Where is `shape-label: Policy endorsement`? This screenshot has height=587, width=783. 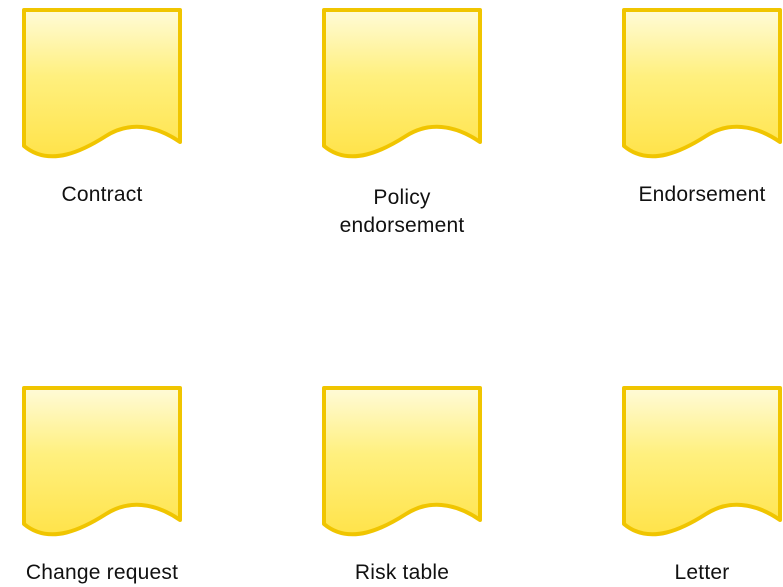
shape-label: Policy endorsement is located at coordinates (402, 211).